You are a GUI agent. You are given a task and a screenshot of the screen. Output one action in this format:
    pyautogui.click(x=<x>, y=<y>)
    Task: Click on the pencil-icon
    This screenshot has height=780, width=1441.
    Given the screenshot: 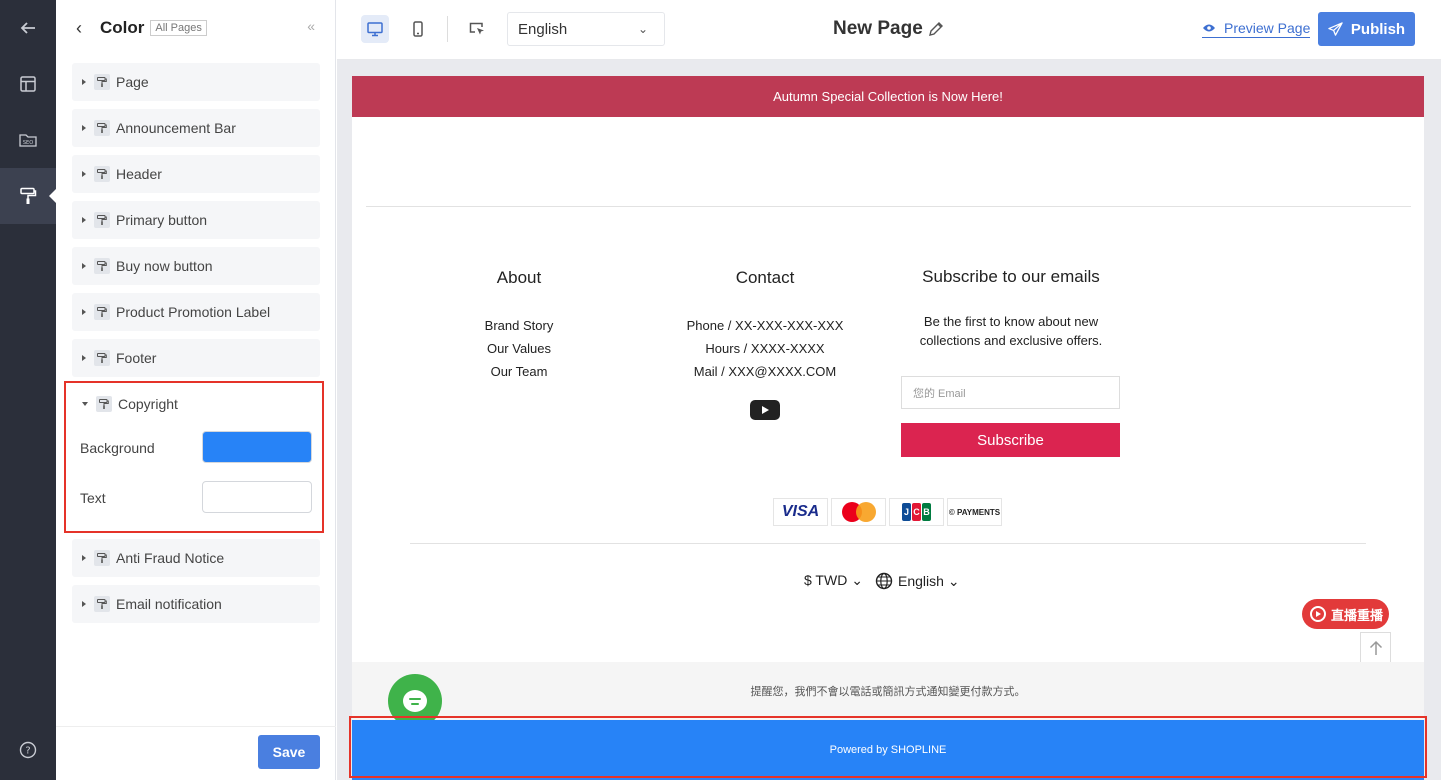 What is the action you would take?
    pyautogui.click(x=936, y=29)
    